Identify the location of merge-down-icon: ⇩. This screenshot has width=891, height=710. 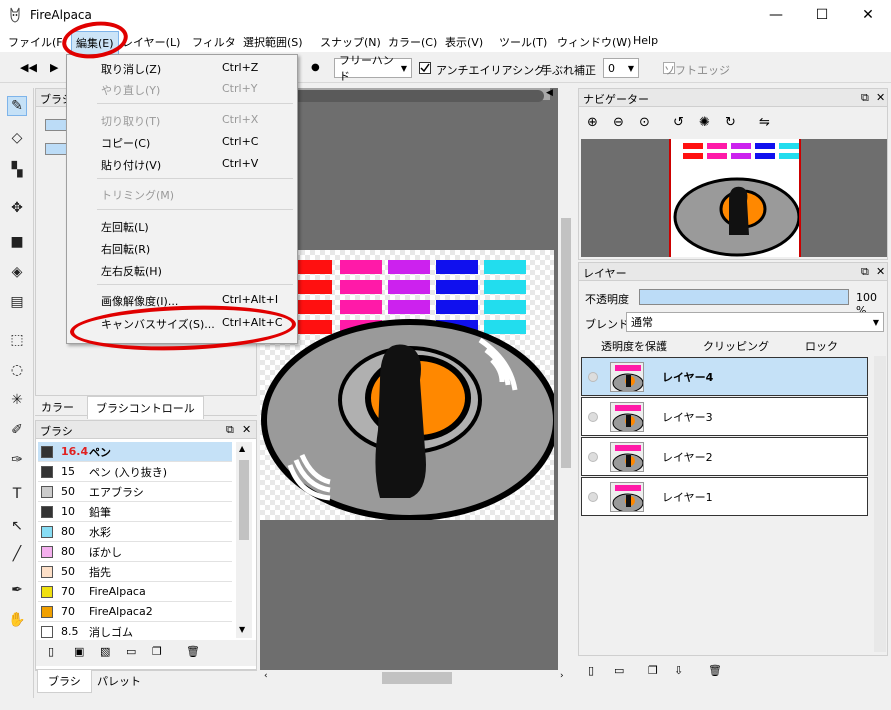
(678, 670).